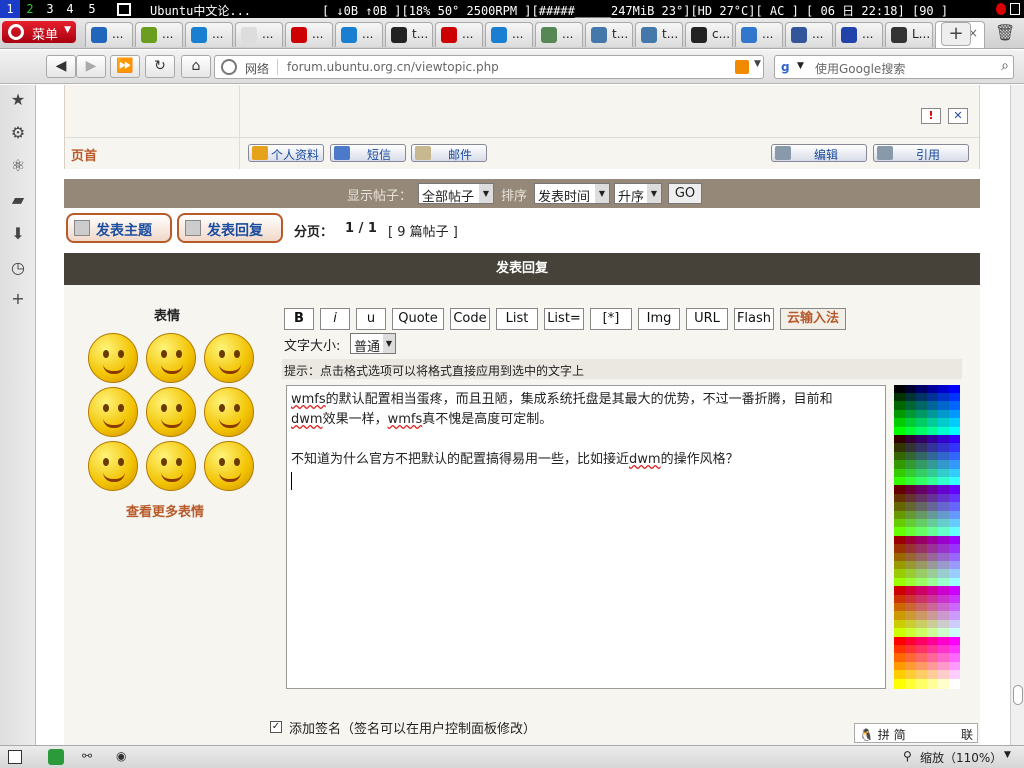 The width and height of the screenshot is (1024, 768). Describe the element at coordinates (564, 319) in the screenshot. I see `format-button: List=` at that location.